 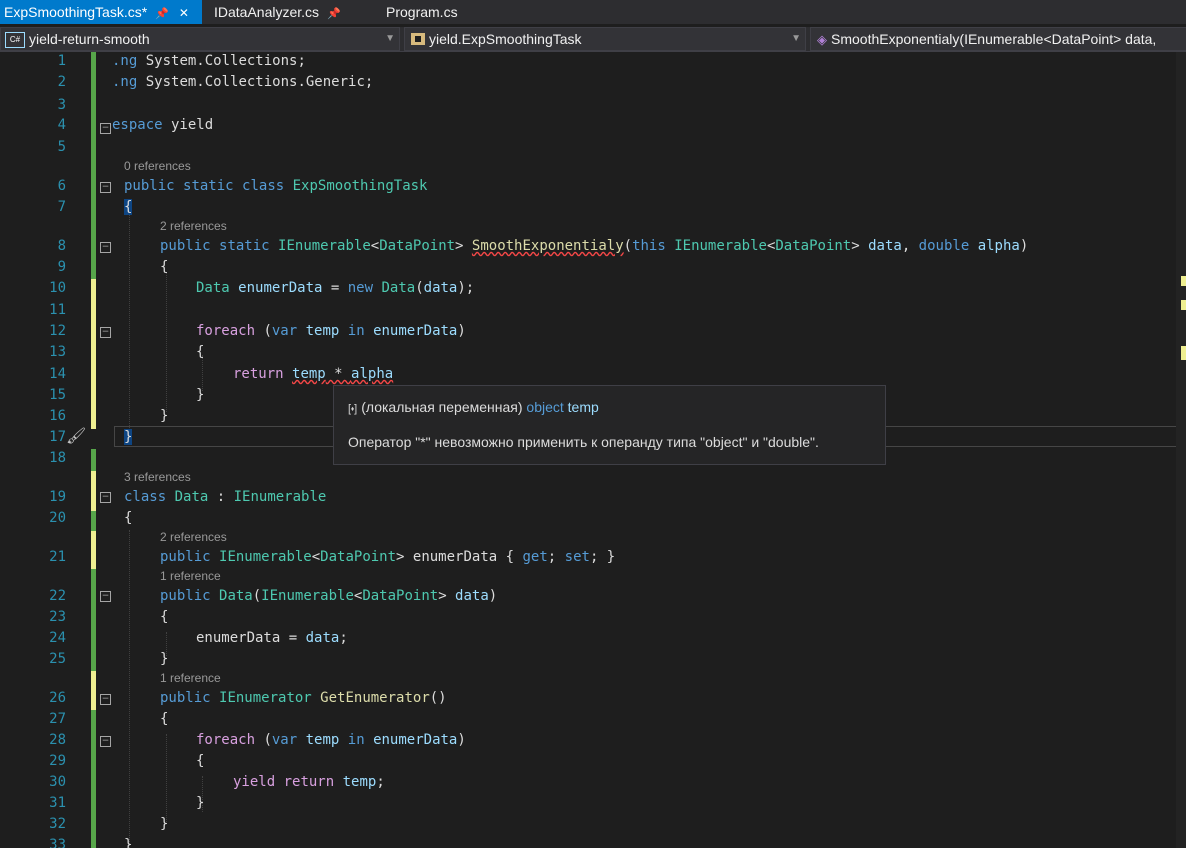 I want to click on line-number: 28, so click(x=57, y=740).